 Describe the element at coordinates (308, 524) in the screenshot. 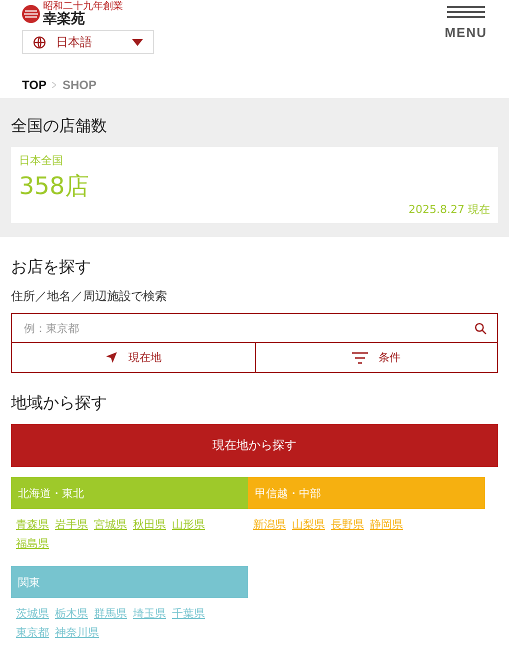

I see `prefecture-link: 山梨県` at that location.